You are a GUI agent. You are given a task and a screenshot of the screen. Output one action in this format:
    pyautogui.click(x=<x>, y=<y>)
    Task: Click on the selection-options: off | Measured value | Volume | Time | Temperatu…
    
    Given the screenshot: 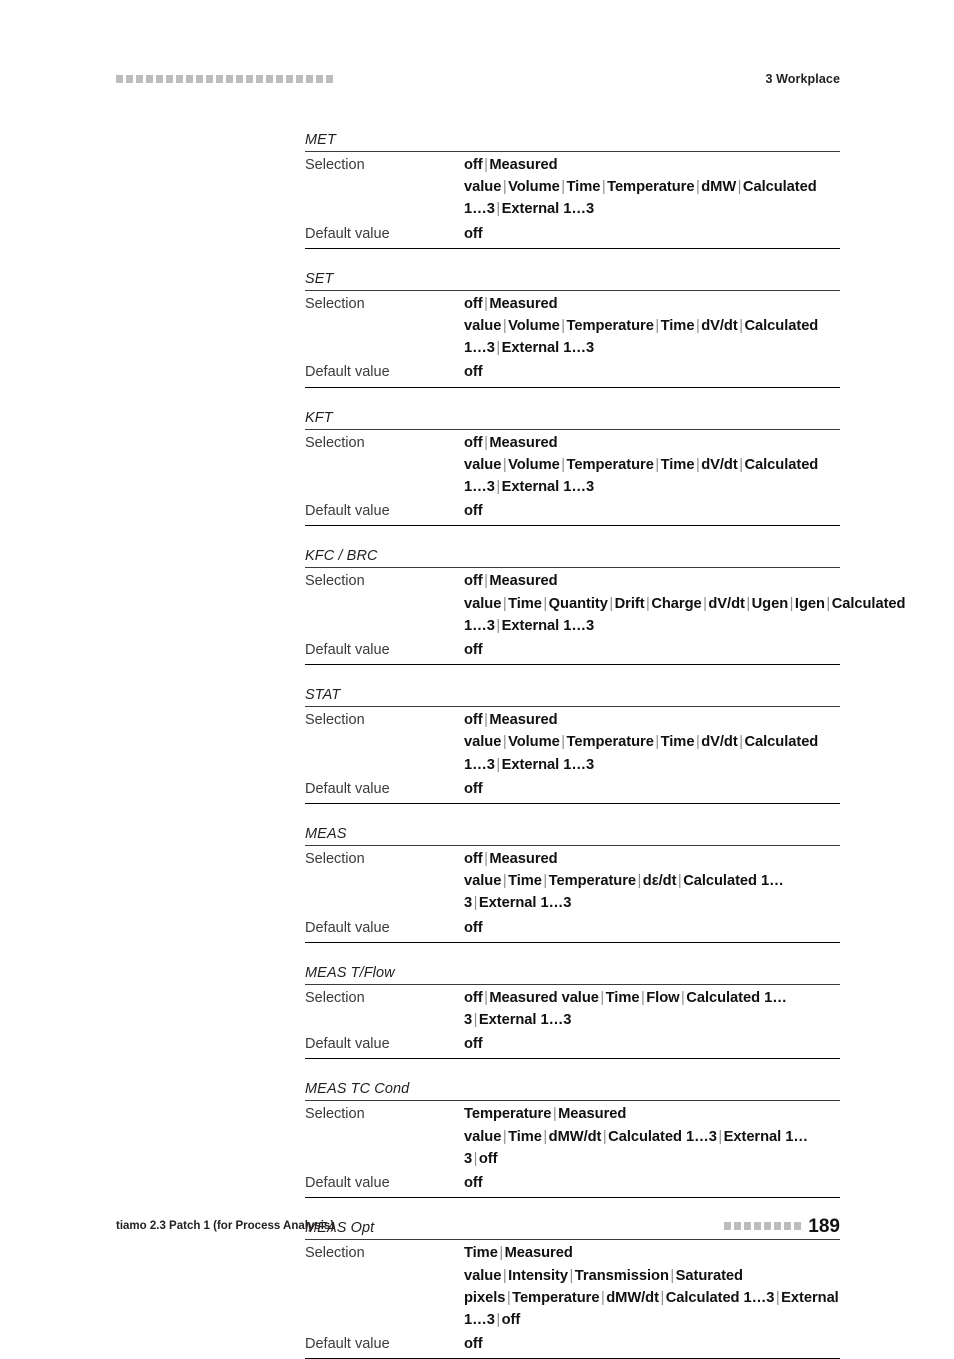 What is the action you would take?
    pyautogui.click(x=652, y=186)
    